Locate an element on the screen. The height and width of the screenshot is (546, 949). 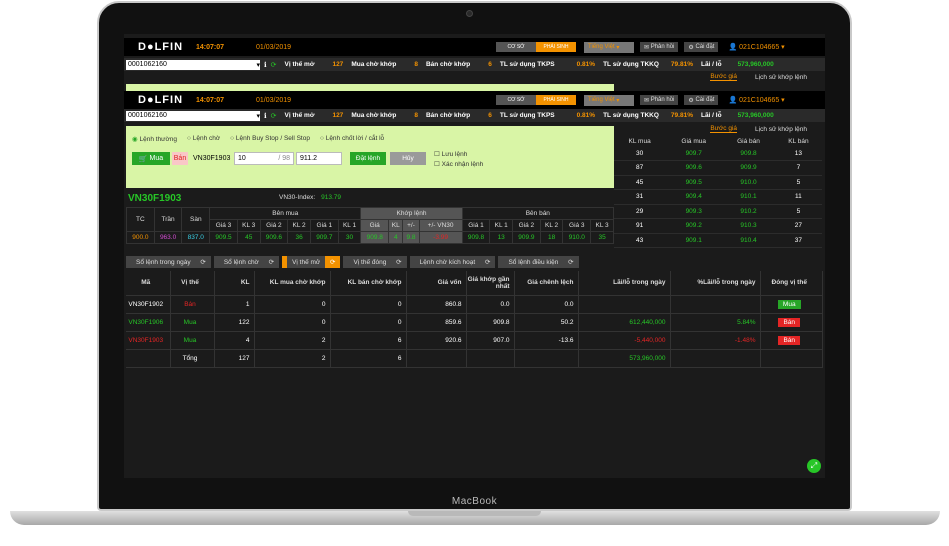
depth-gia-ban: 910.1 is located at coordinates (748, 197).